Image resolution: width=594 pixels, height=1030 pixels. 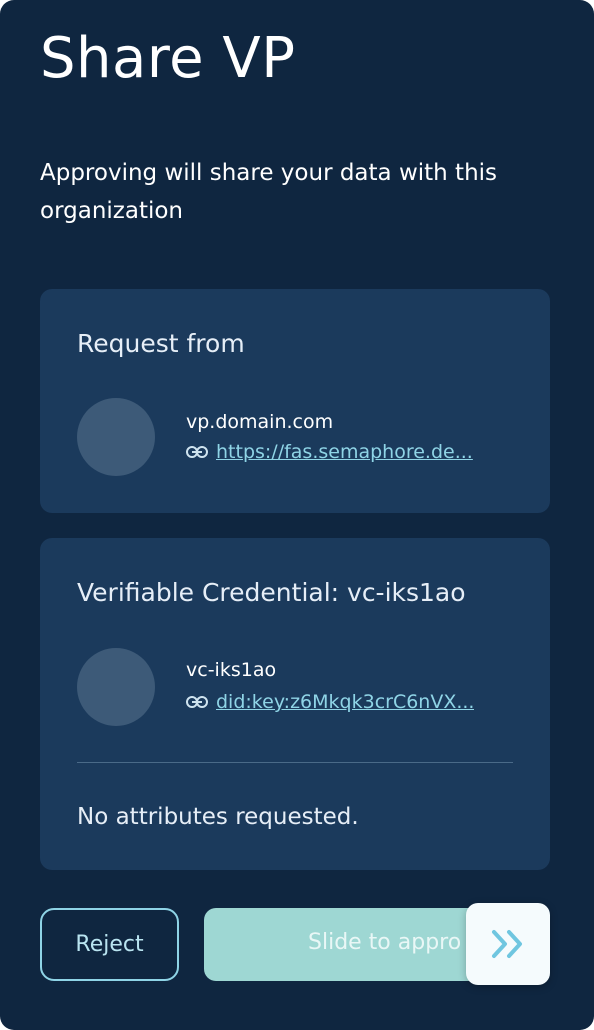 I want to click on approve-slider-handle, so click(x=508, y=944).